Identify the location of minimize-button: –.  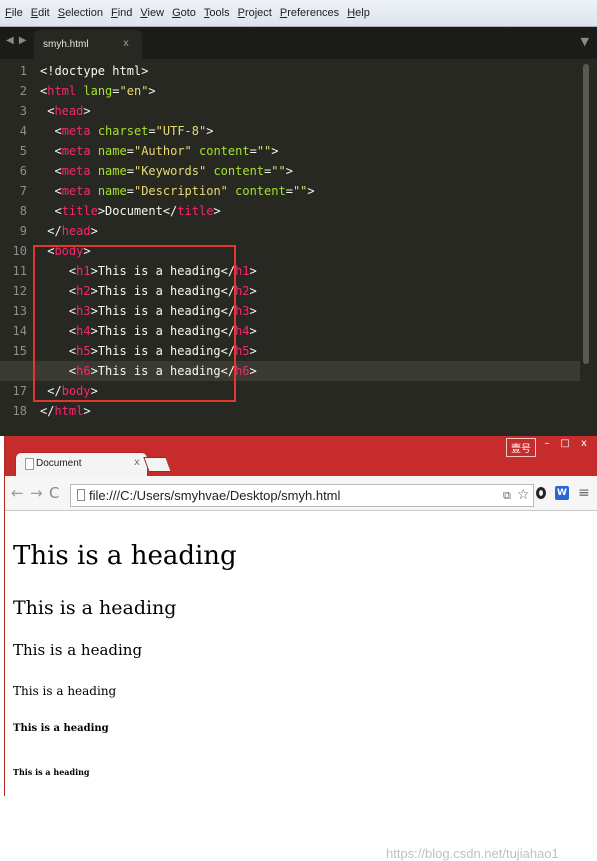
(547, 444).